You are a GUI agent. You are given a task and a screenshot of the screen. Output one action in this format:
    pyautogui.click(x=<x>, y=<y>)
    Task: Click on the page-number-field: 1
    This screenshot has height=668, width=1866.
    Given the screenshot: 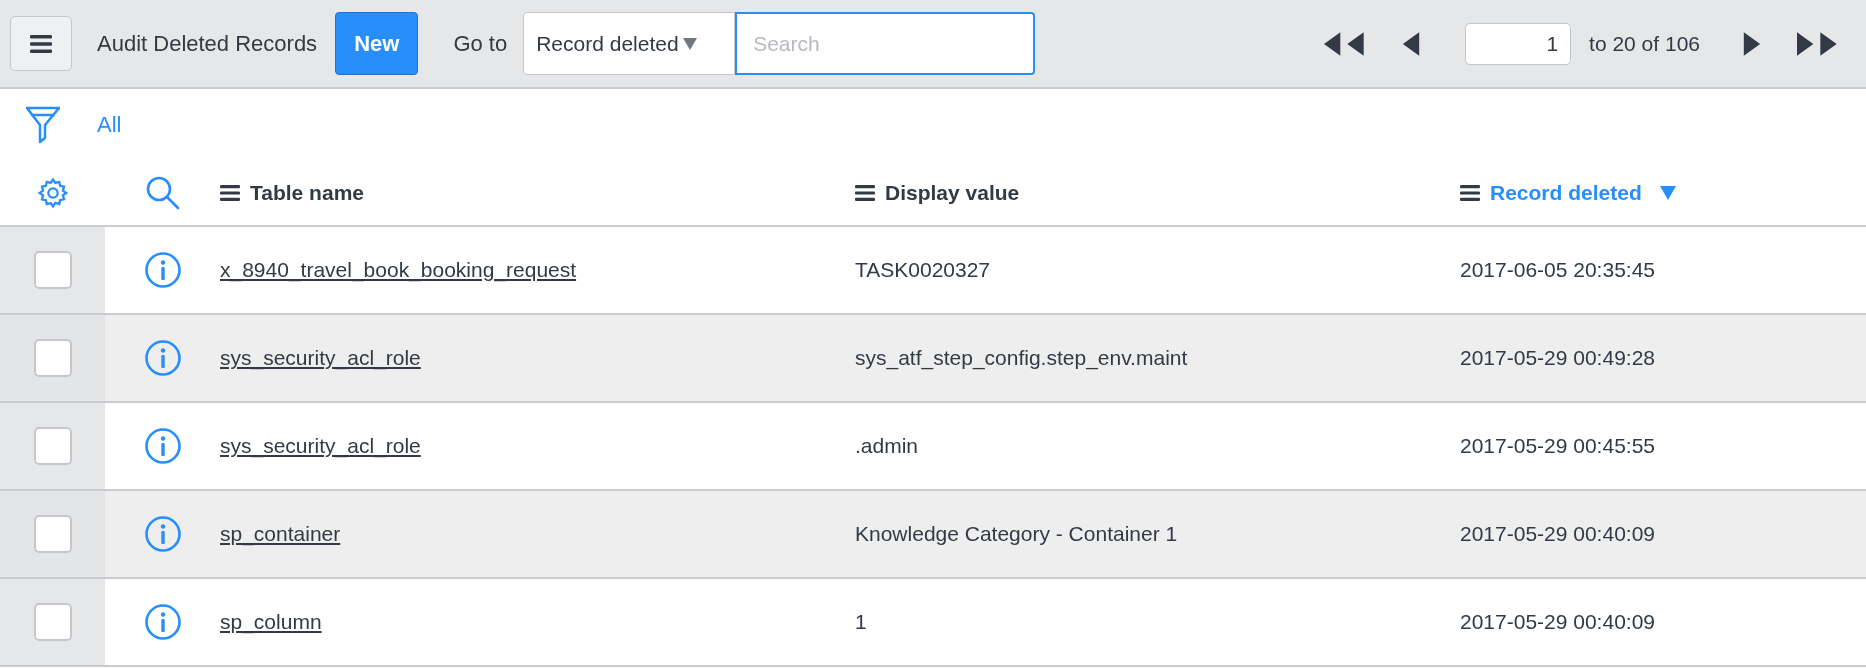 What is the action you would take?
    pyautogui.click(x=1518, y=43)
    